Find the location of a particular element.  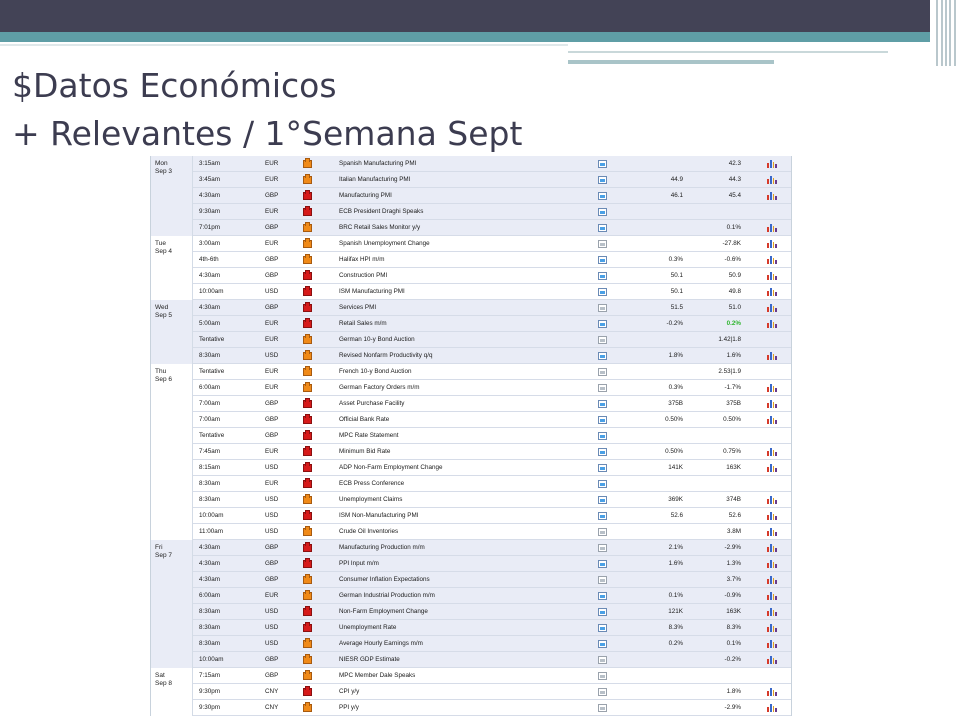

table-row: 4:30am GBP Construction PMI 50.1 50.9 is located at coordinates (492, 276).